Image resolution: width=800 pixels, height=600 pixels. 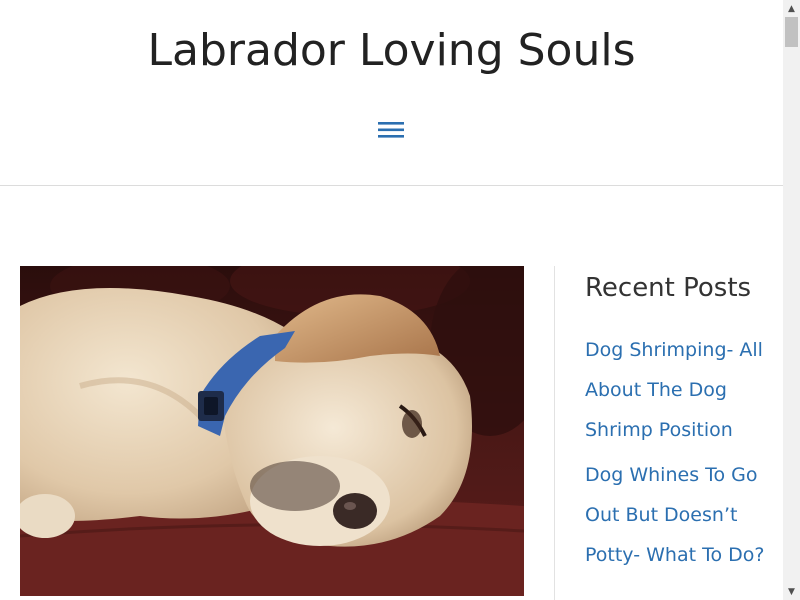 I want to click on scrollbar-thumb, so click(x=791, y=32).